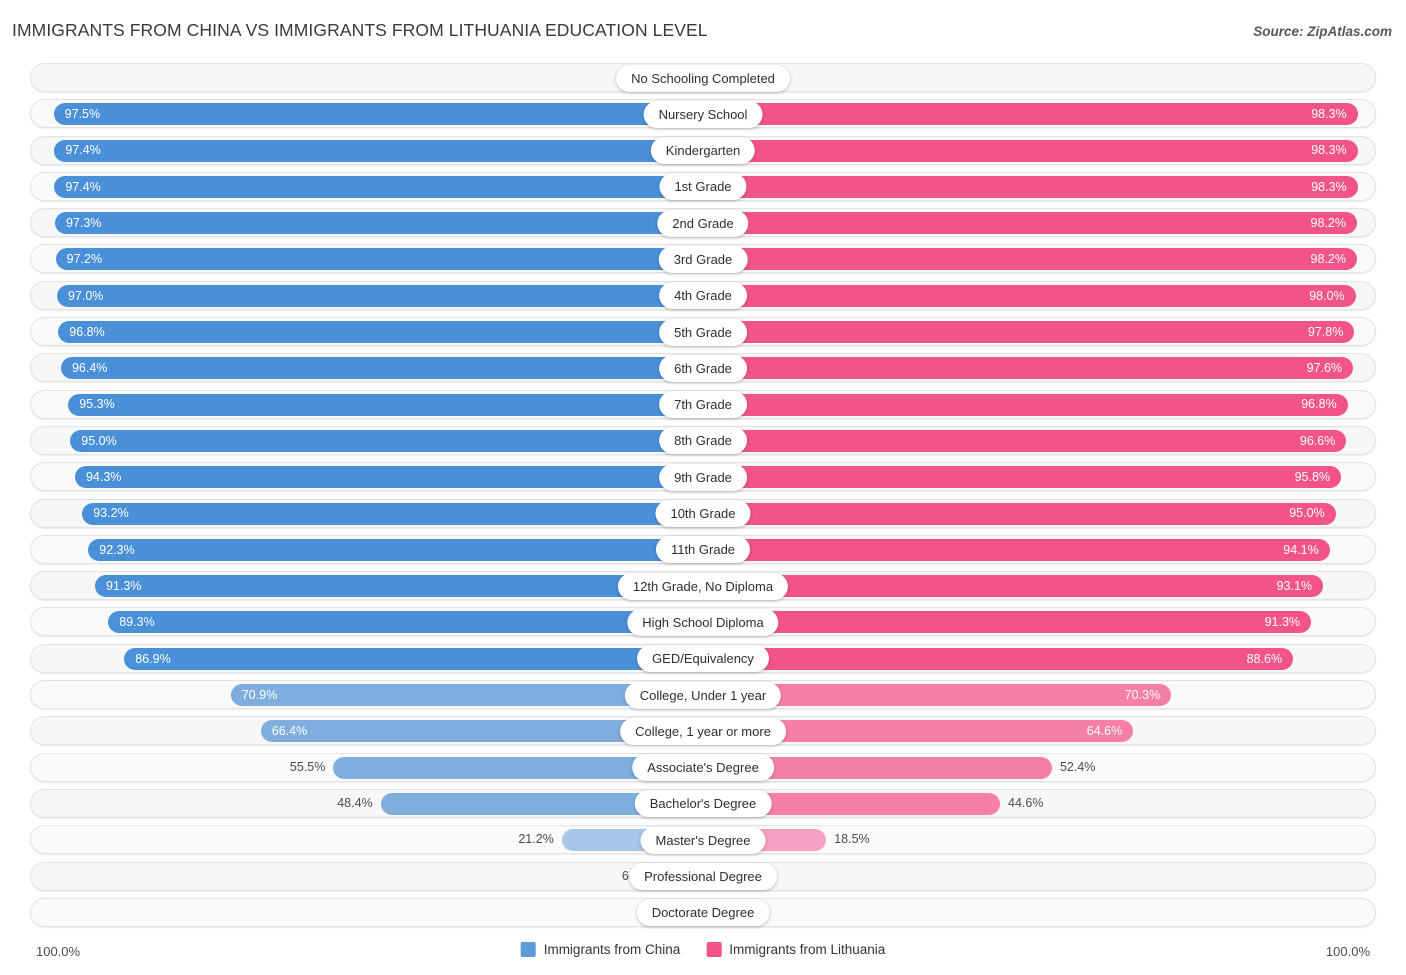 Image resolution: width=1406 pixels, height=975 pixels. Describe the element at coordinates (1327, 295) in the screenshot. I see `bar-value-label: 98.0%` at that location.